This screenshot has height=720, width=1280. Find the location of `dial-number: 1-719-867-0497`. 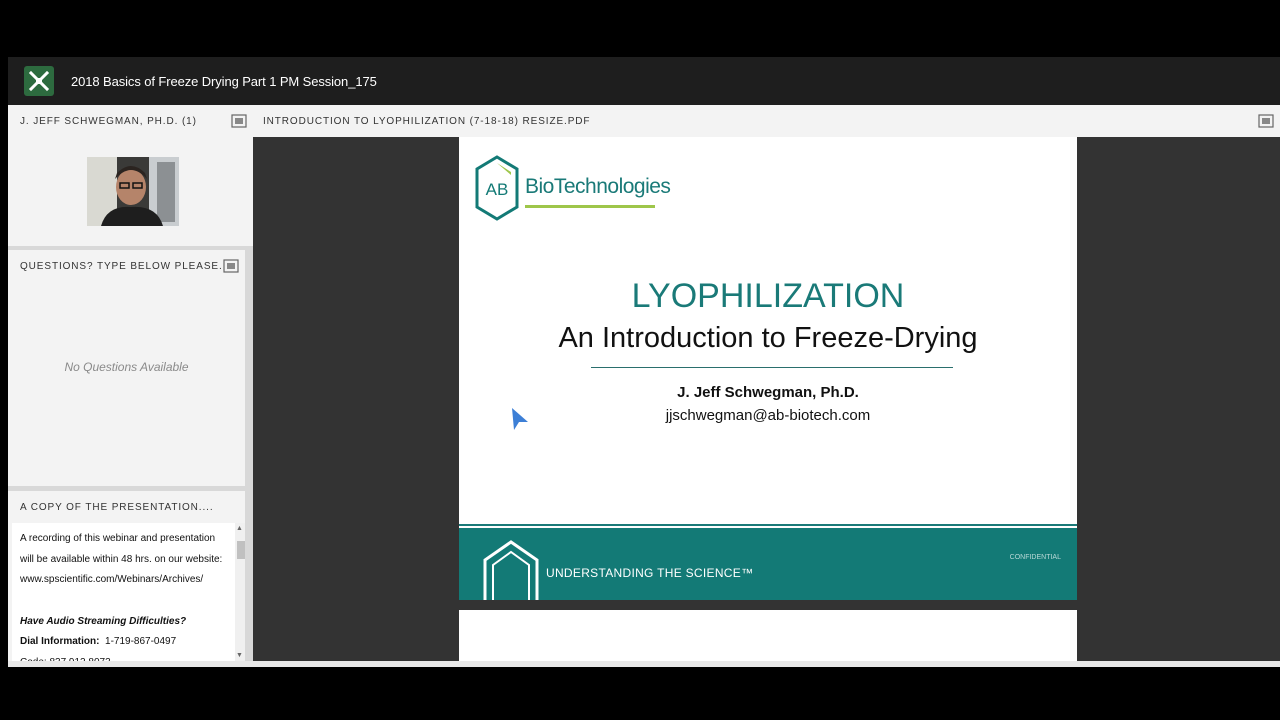

dial-number: 1-719-867-0497 is located at coordinates (141, 641).